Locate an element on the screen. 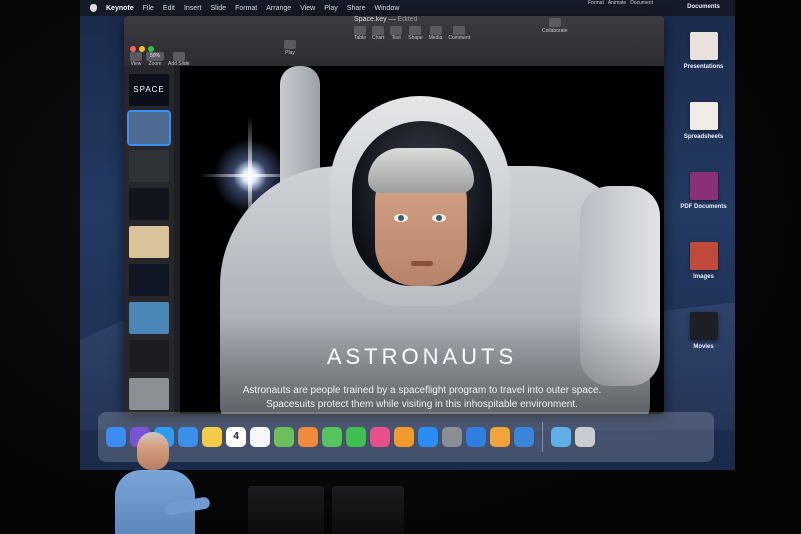  toolbar-insert-group: Table Chart Text Shape Media Comment is located at coordinates (412, 33).